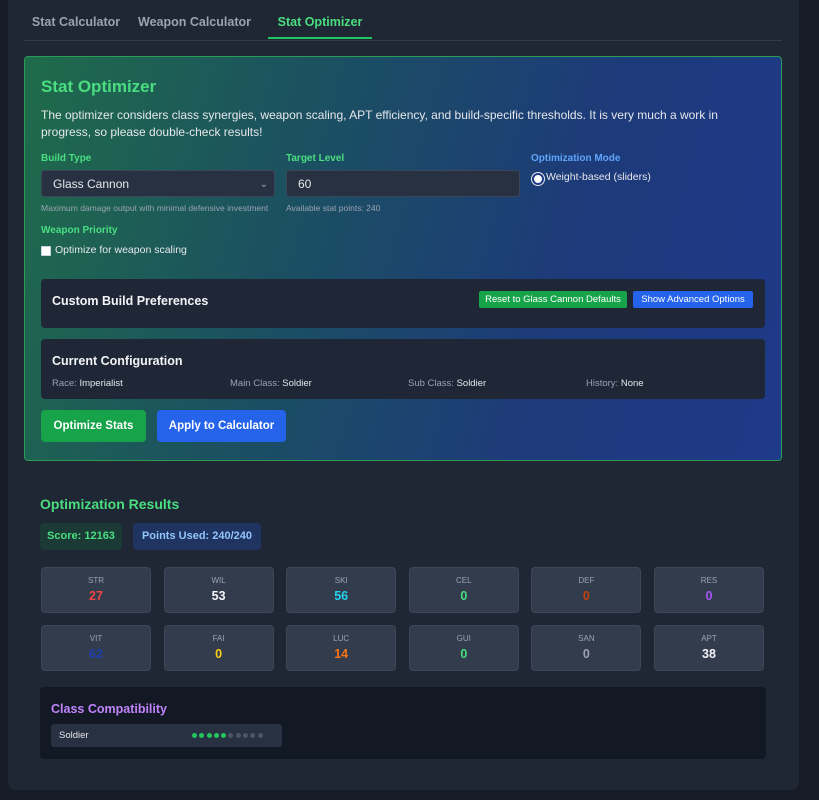 The height and width of the screenshot is (800, 819). Describe the element at coordinates (341, 638) in the screenshot. I see `stat-name: LUC` at that location.